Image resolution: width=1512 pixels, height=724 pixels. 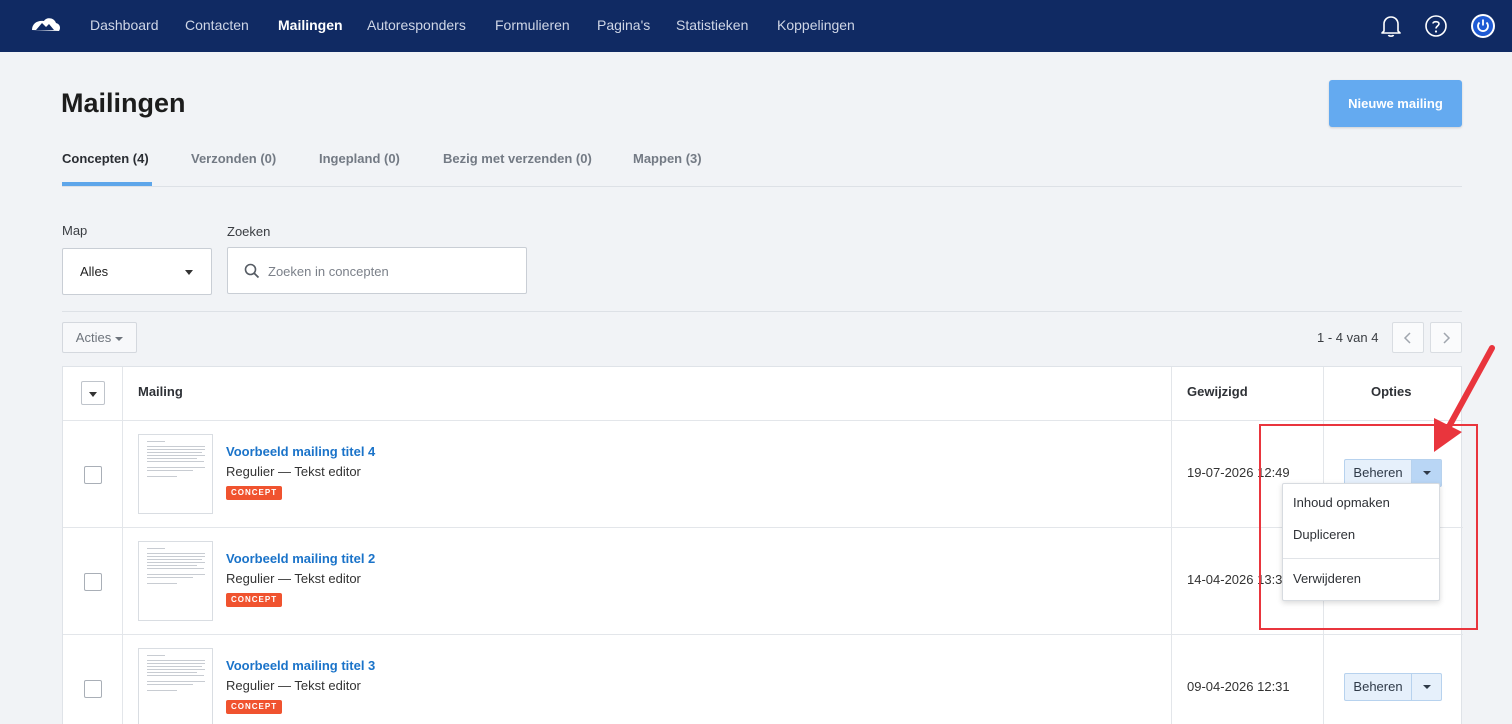 What do you see at coordinates (1483, 28) in the screenshot?
I see `power-icon` at bounding box center [1483, 28].